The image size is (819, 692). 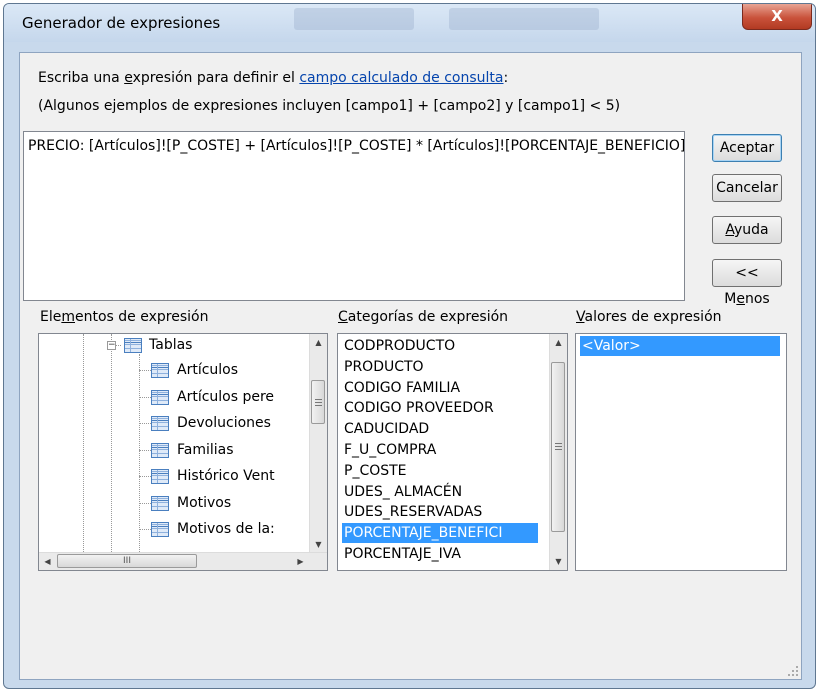 I want to click on list-item: CODPRODUCTO, so click(x=440, y=346).